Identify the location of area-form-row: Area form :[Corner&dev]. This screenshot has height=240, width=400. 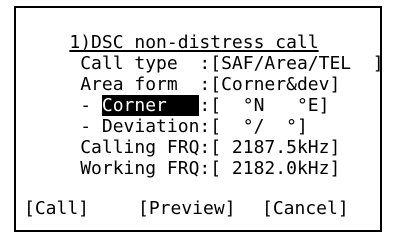
(183, 73).